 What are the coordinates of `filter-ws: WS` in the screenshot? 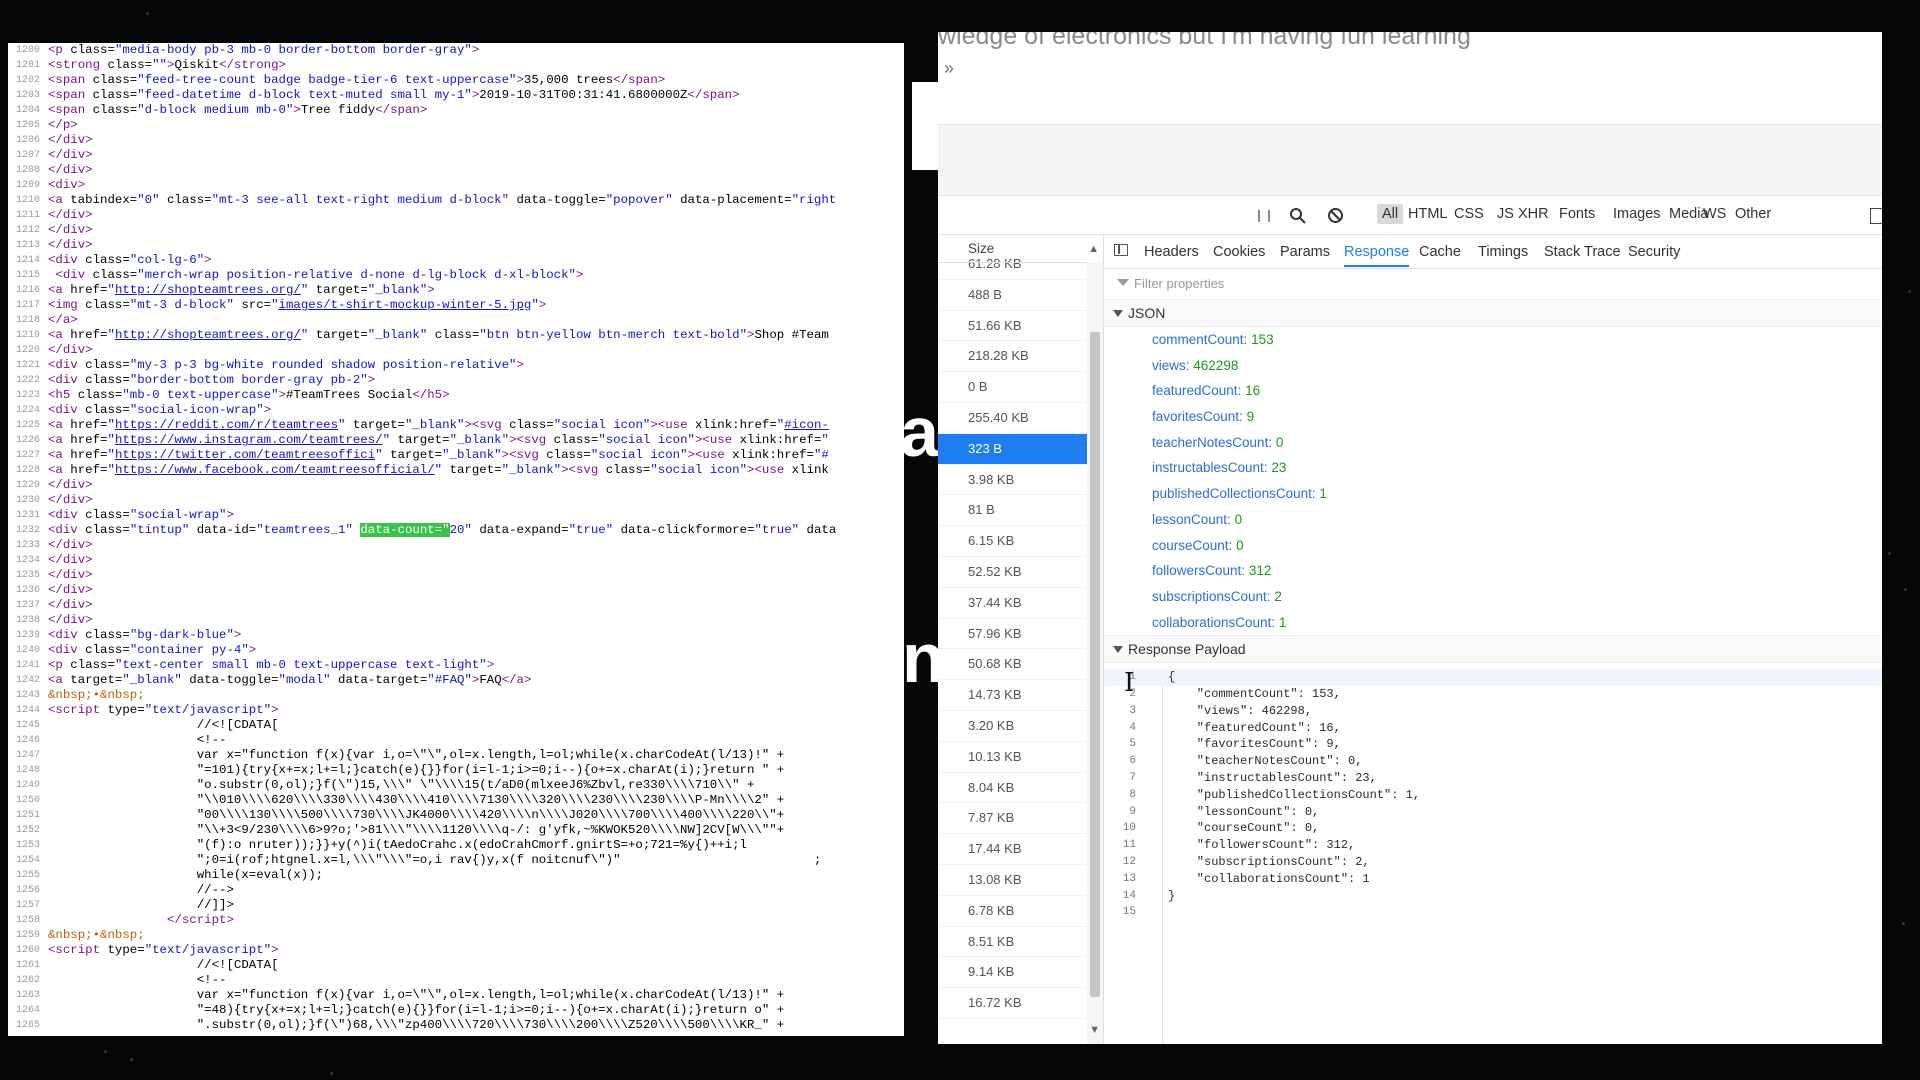 It's located at (1714, 214).